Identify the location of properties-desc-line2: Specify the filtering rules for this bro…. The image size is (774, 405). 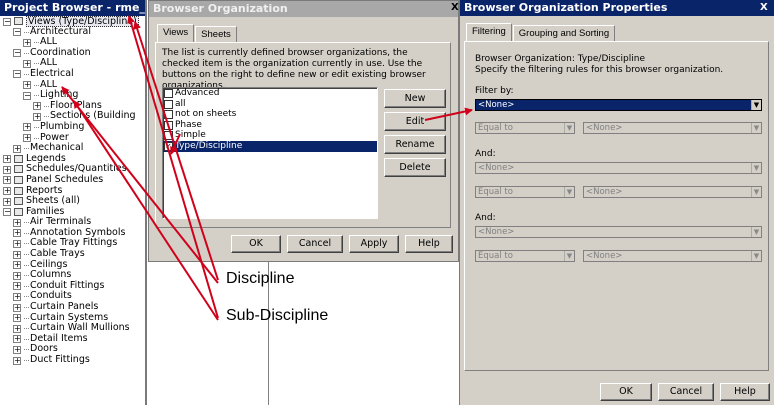
(599, 70).